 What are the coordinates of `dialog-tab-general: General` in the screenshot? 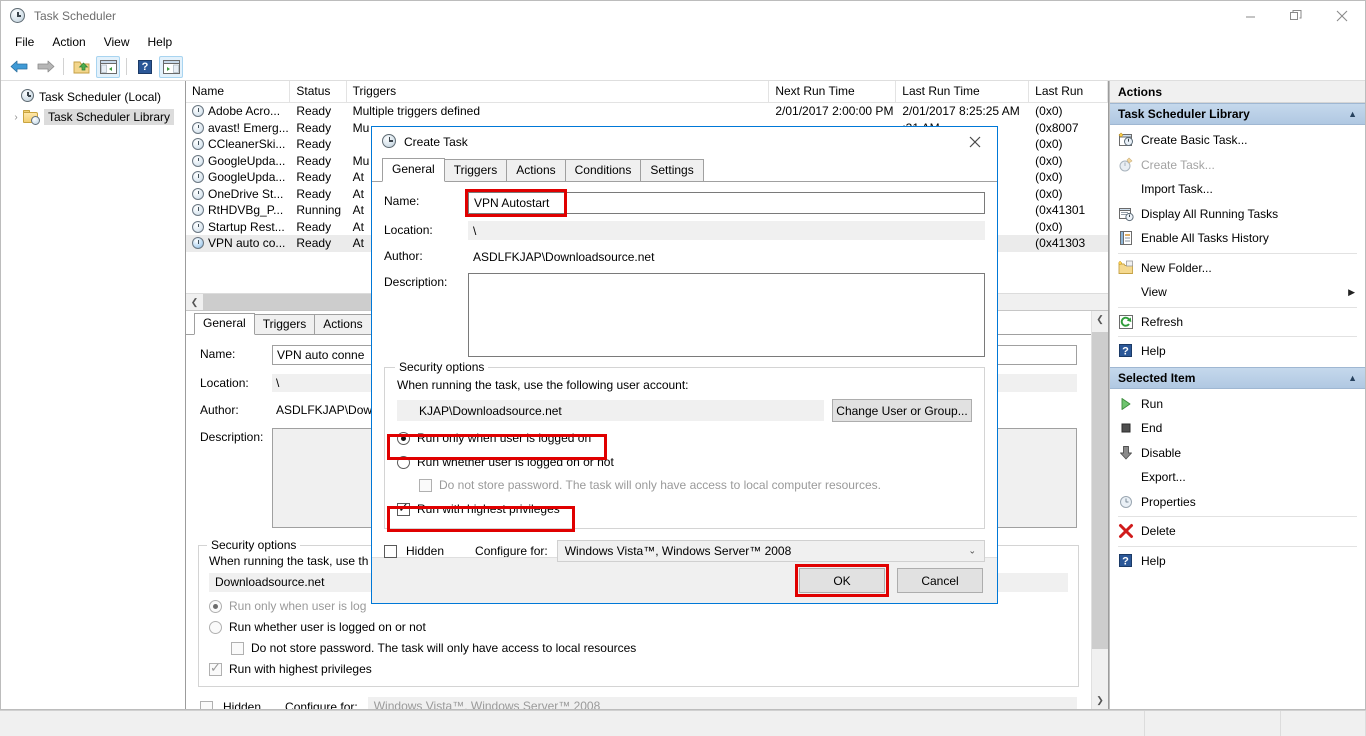 It's located at (413, 170).